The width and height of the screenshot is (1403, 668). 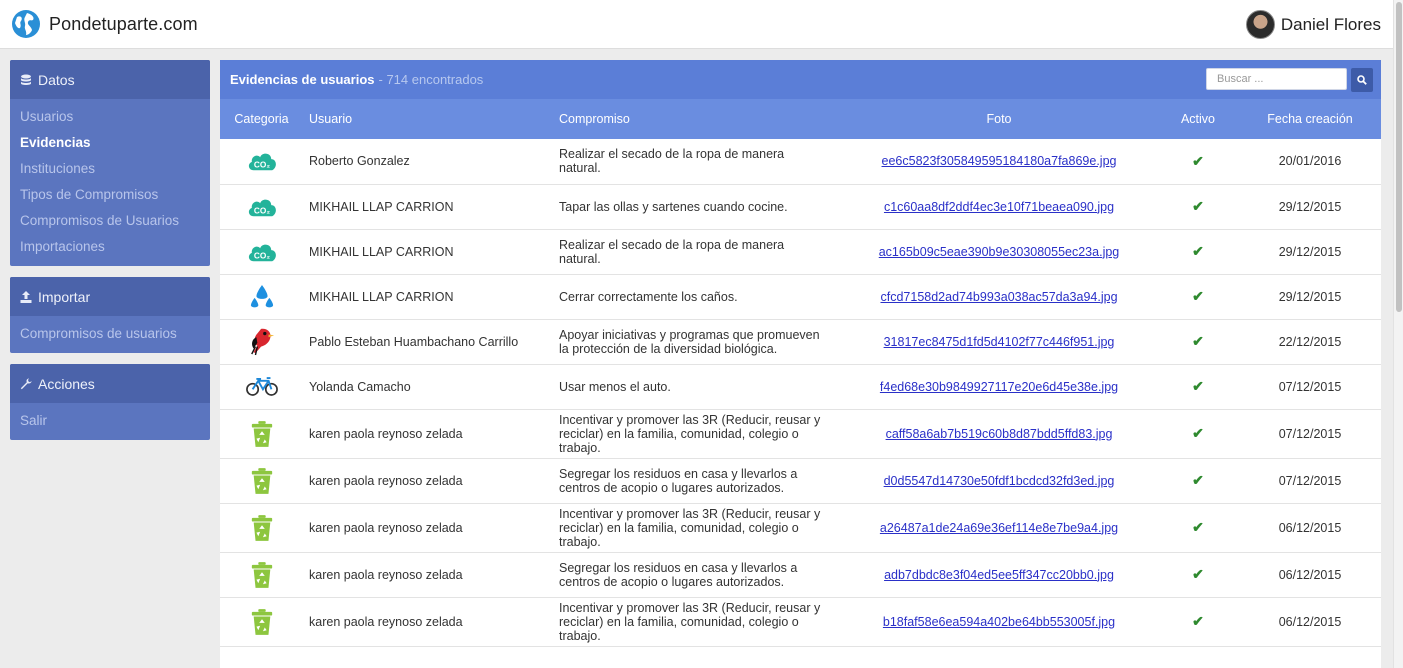 What do you see at coordinates (1310, 119) in the screenshot?
I see `column-header-fecha-creacion: Fecha creación` at bounding box center [1310, 119].